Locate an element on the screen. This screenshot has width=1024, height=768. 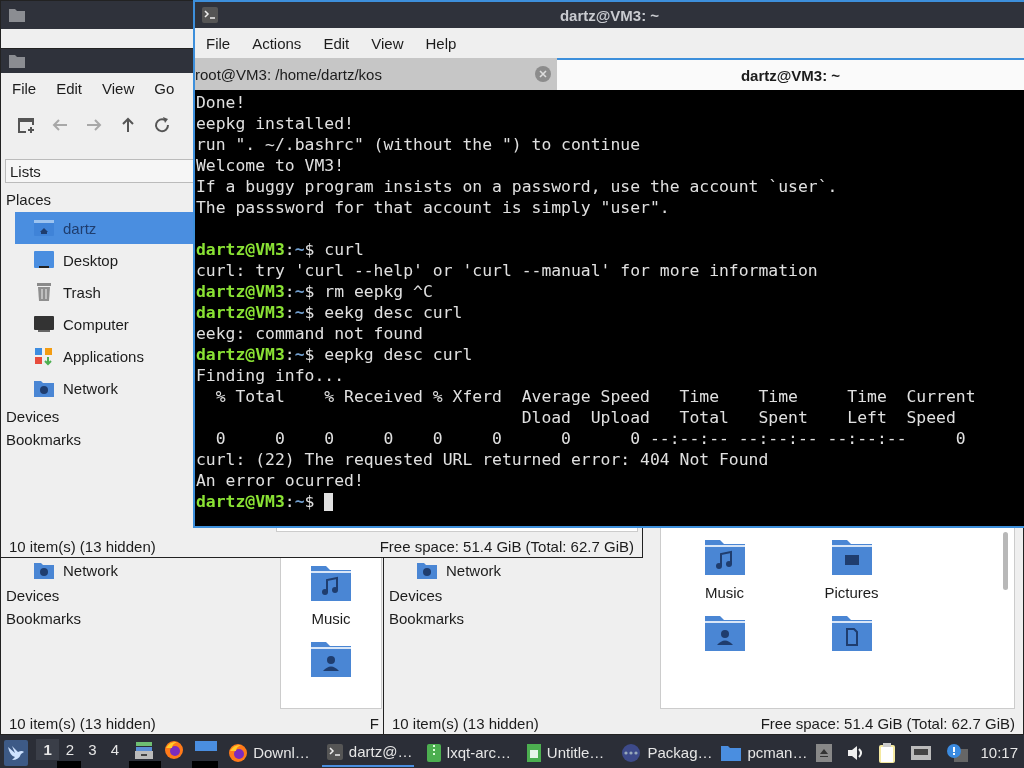
notification-icon is located at coordinates (957, 752).